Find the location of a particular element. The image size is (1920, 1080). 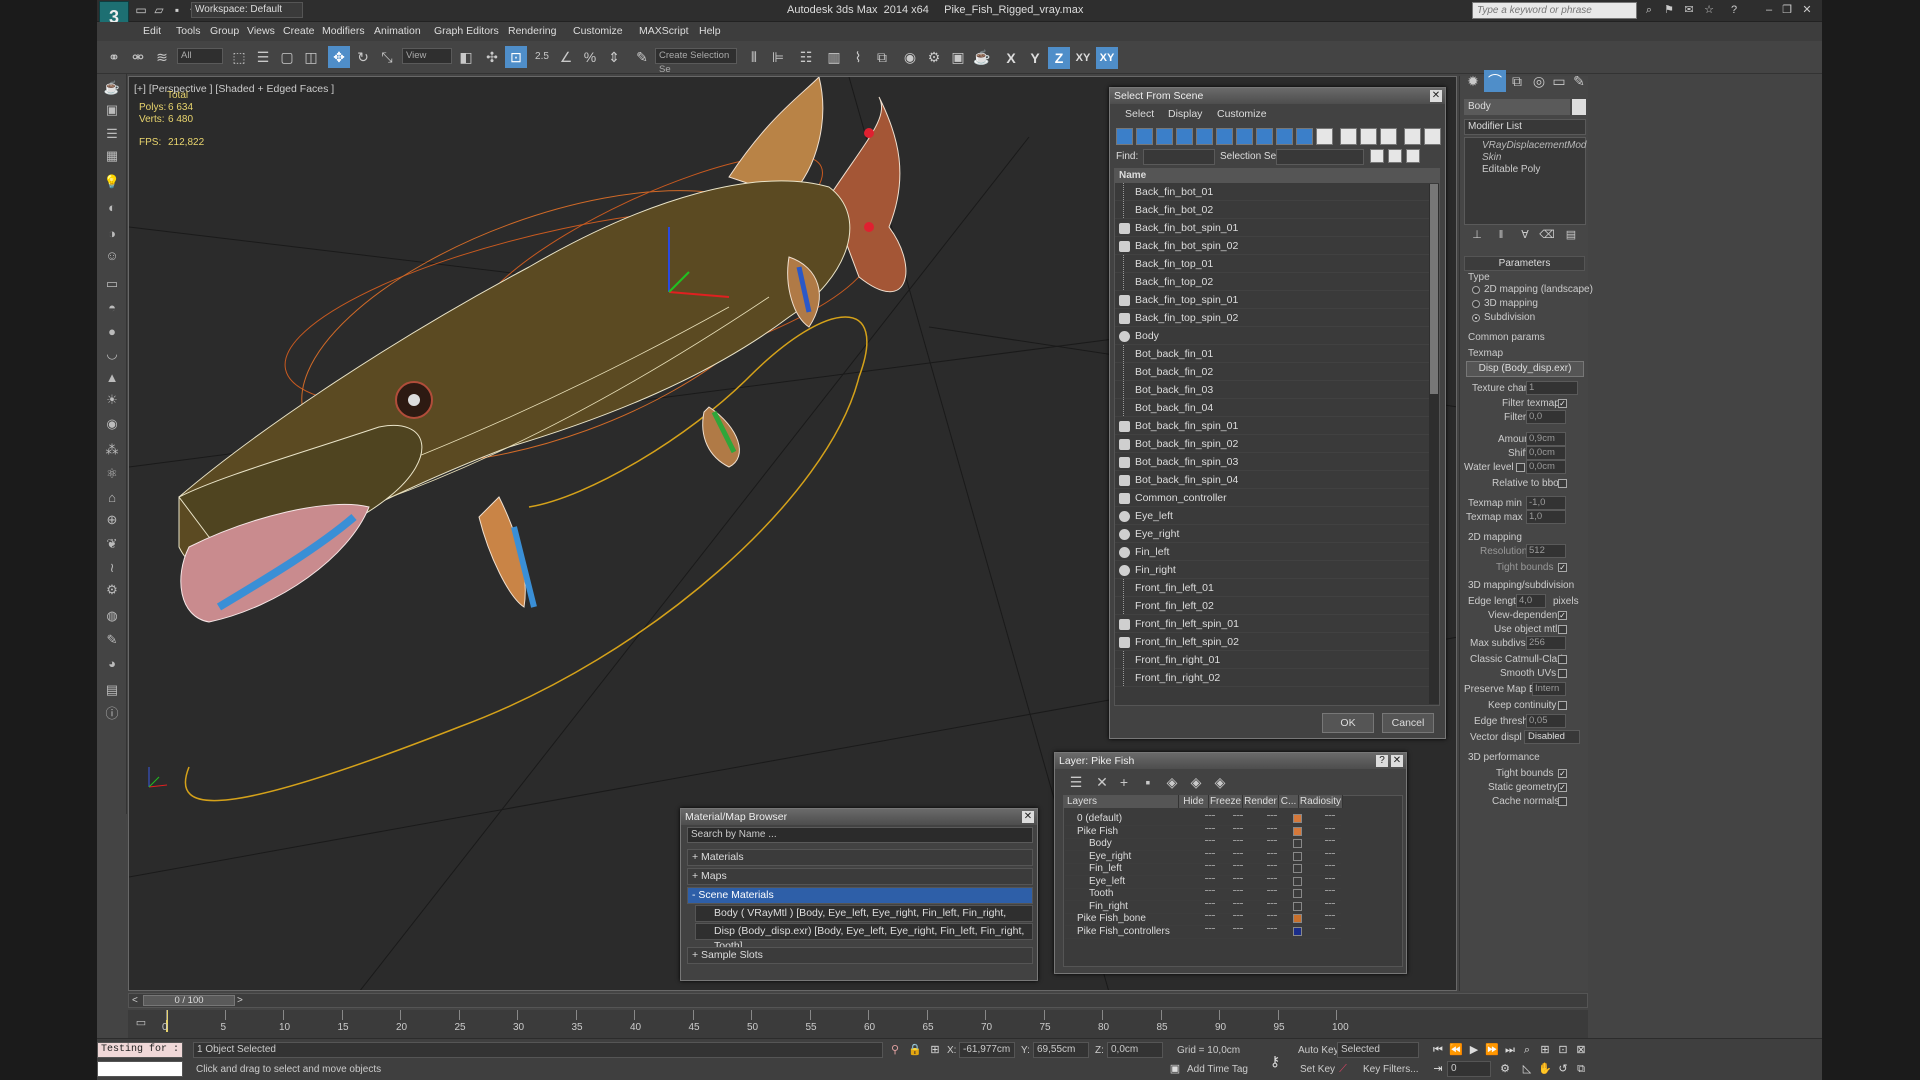

type-subdivision-radio is located at coordinates (1476, 318).